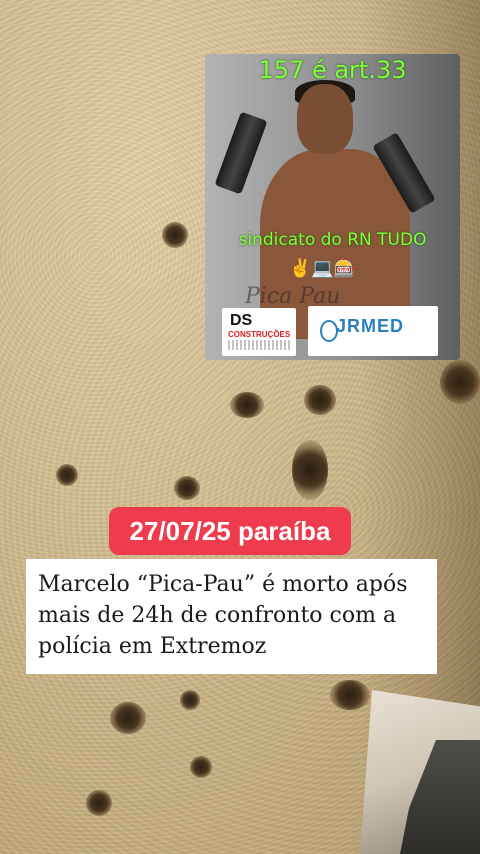  What do you see at coordinates (332, 70) in the screenshot?
I see `photo-caption-top: 157 é art.33` at bounding box center [332, 70].